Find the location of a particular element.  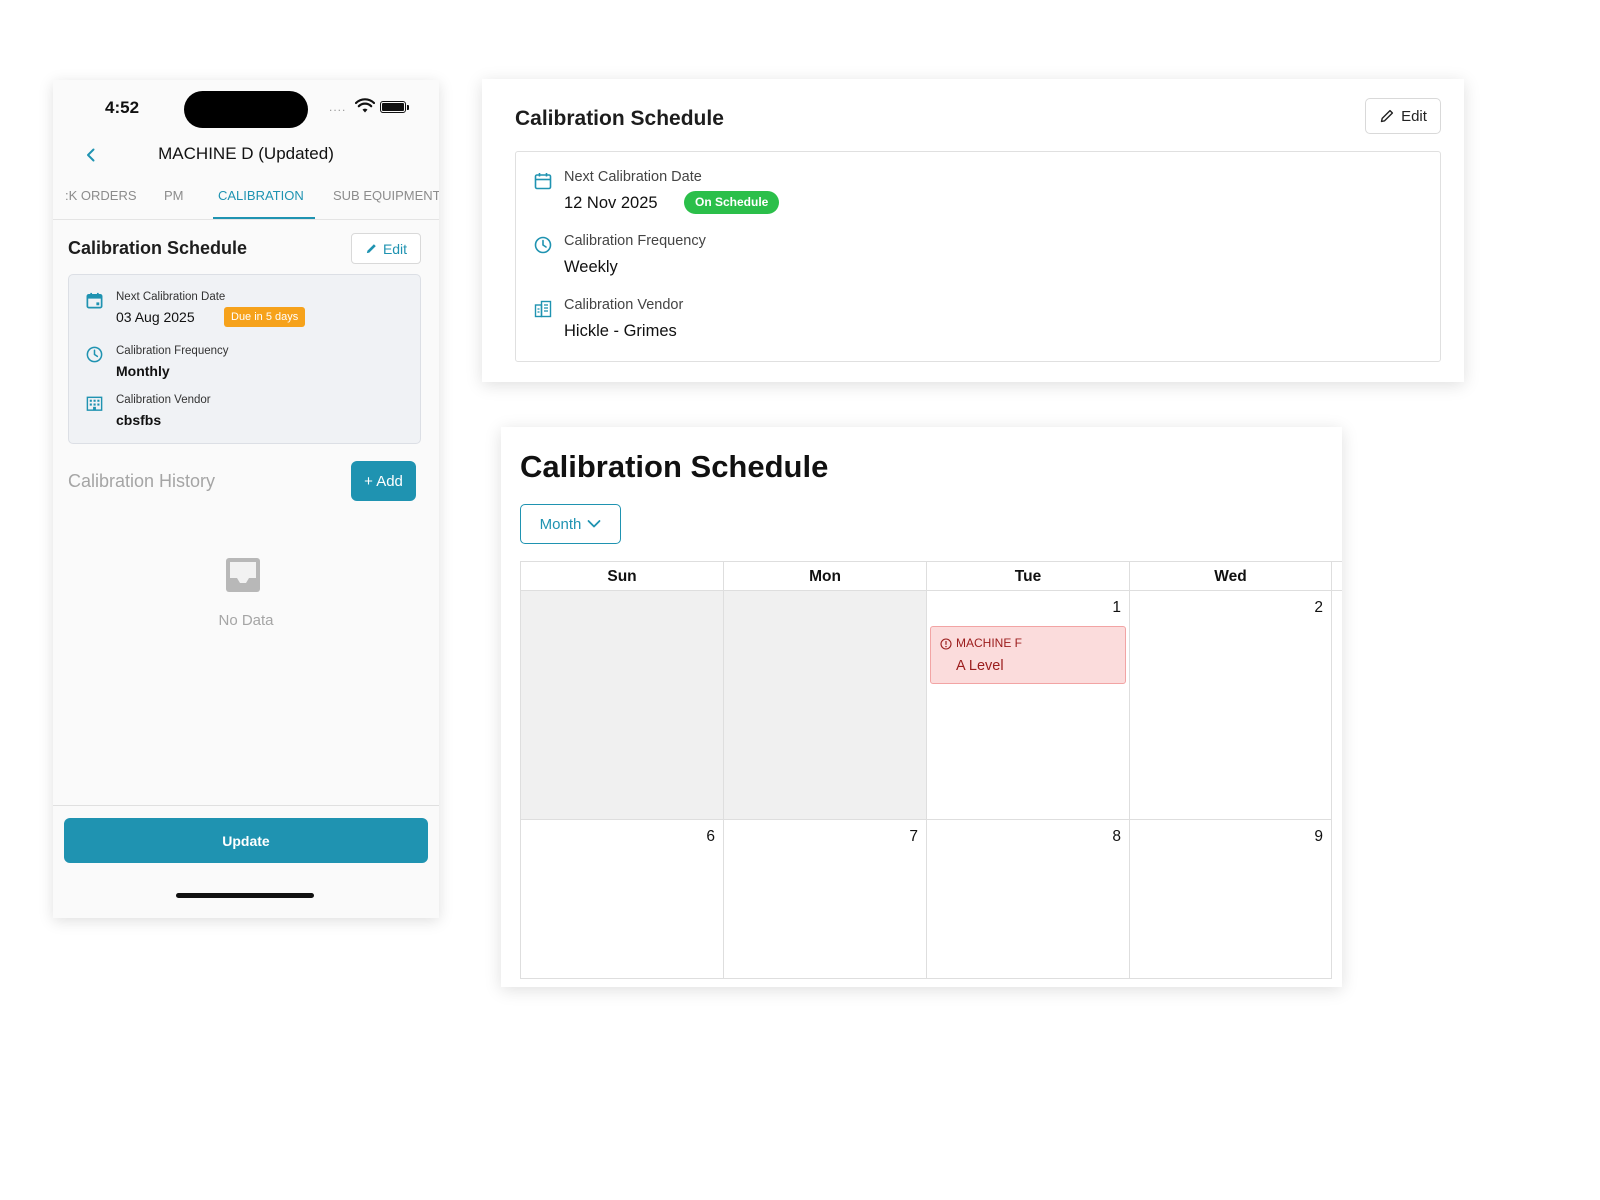

nav-bar: MACHINE D (Updated) is located at coordinates (246, 155).